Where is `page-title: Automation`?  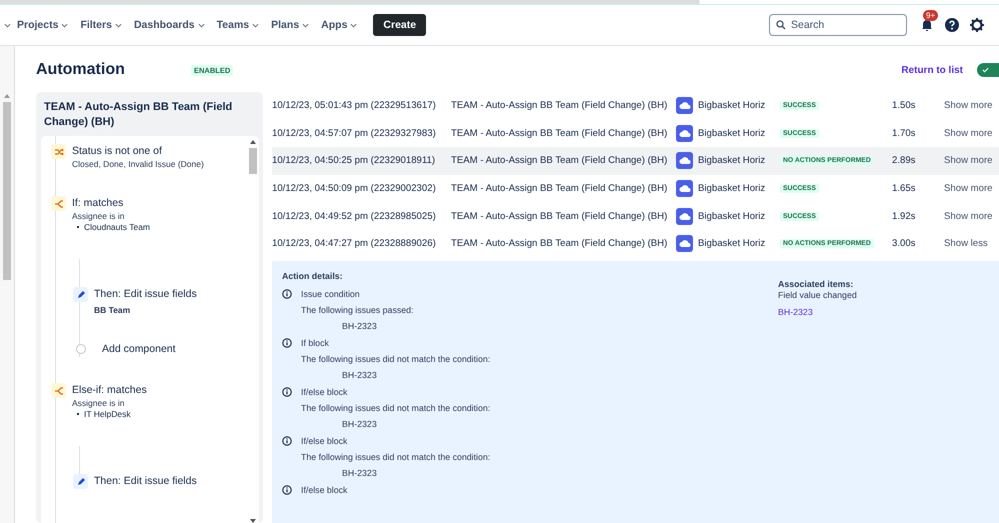
page-title: Automation is located at coordinates (81, 70).